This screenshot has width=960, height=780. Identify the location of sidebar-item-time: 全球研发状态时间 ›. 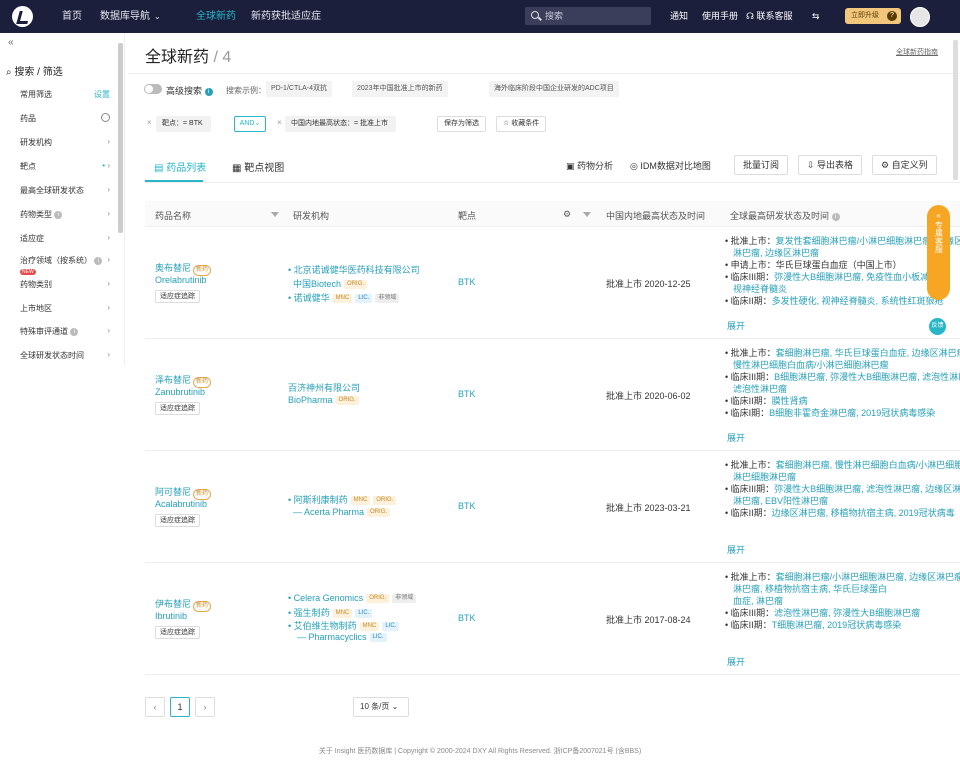
(65, 355).